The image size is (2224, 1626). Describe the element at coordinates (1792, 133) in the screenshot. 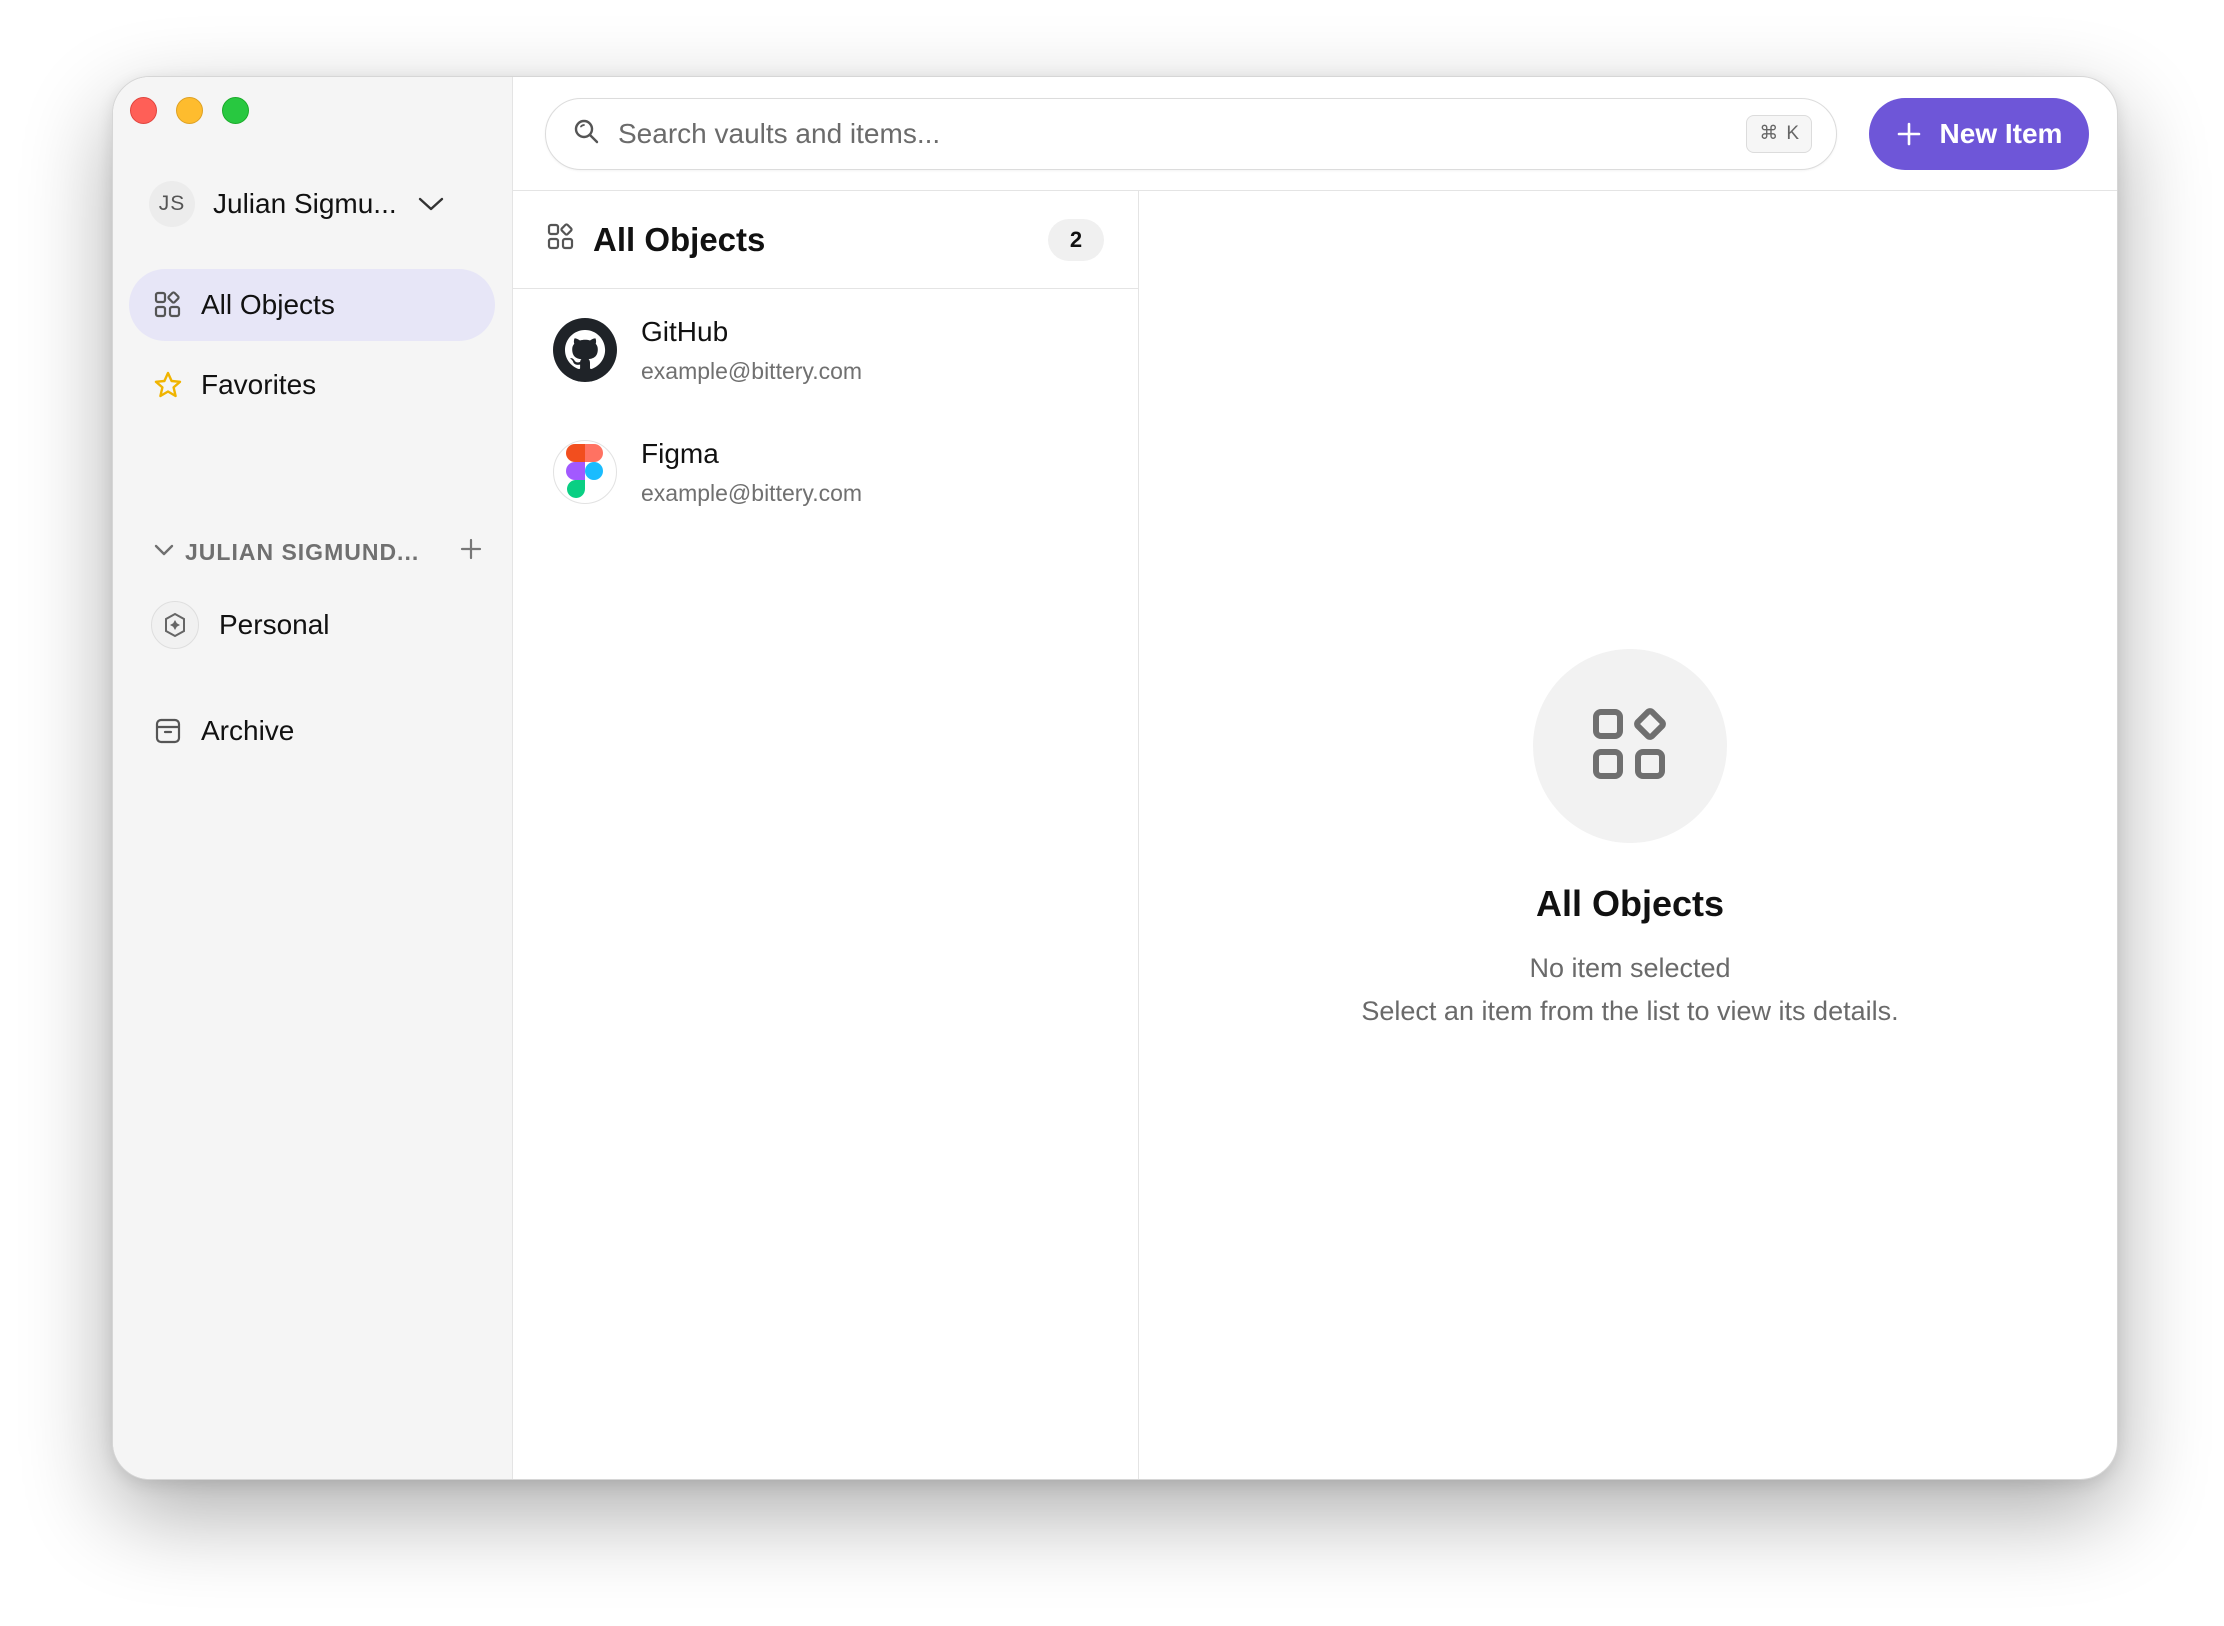

I see `shortcut-key: K` at that location.